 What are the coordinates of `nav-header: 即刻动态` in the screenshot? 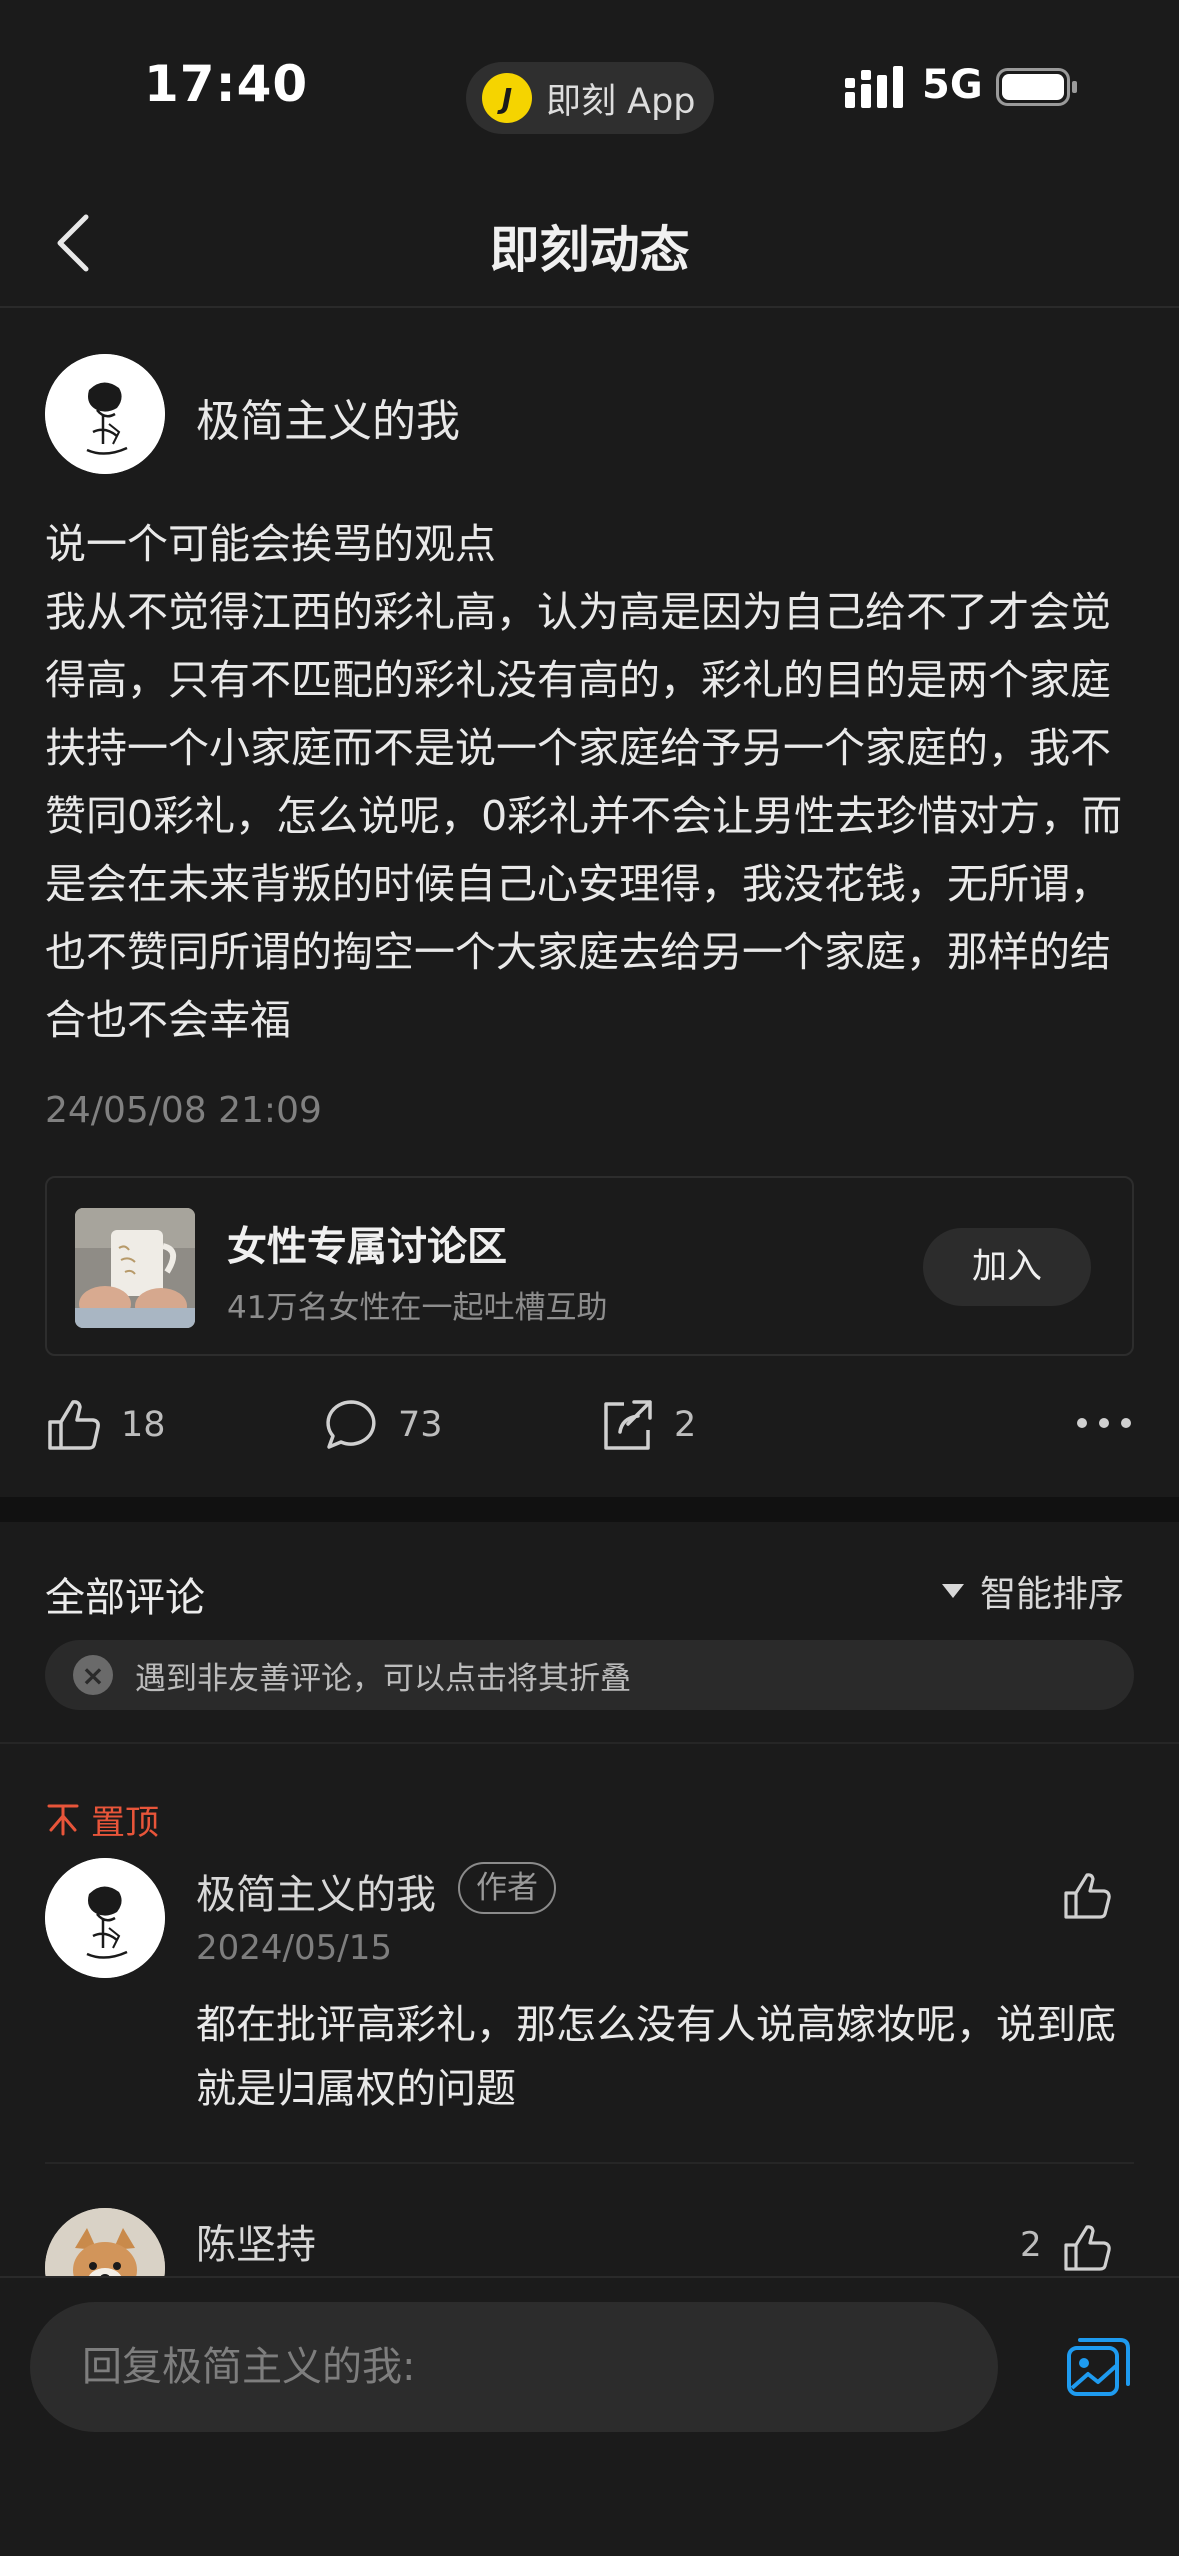 It's located at (589, 241).